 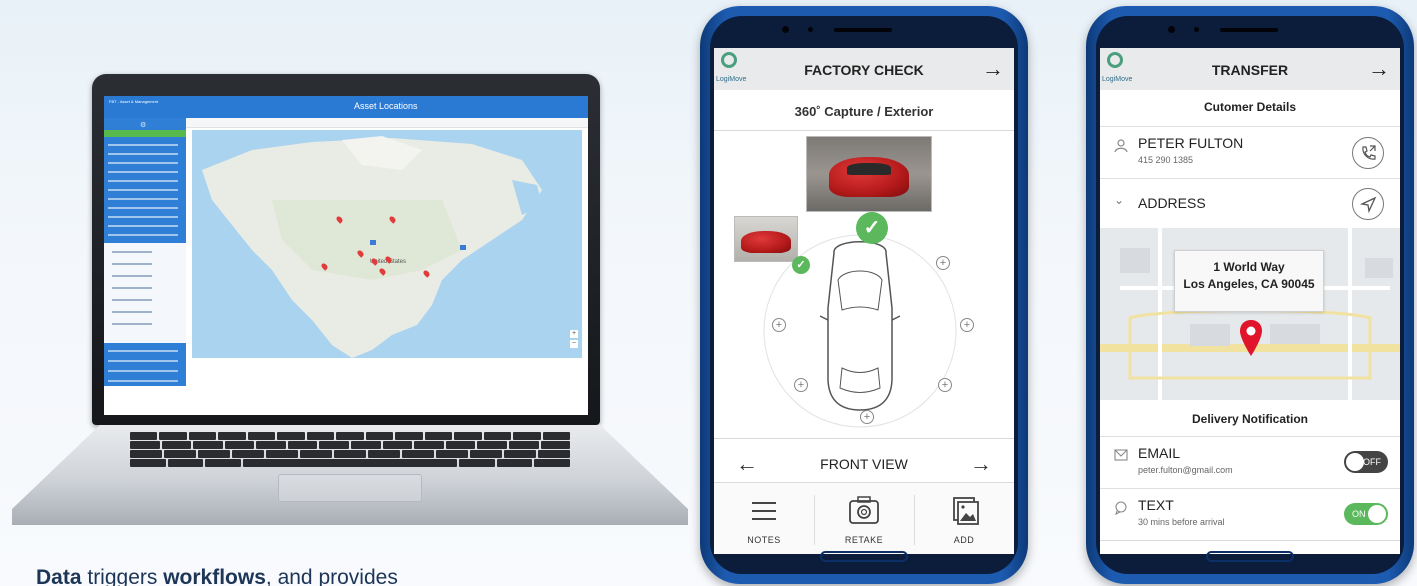 I want to click on notes-button: NOTES, so click(x=764, y=518).